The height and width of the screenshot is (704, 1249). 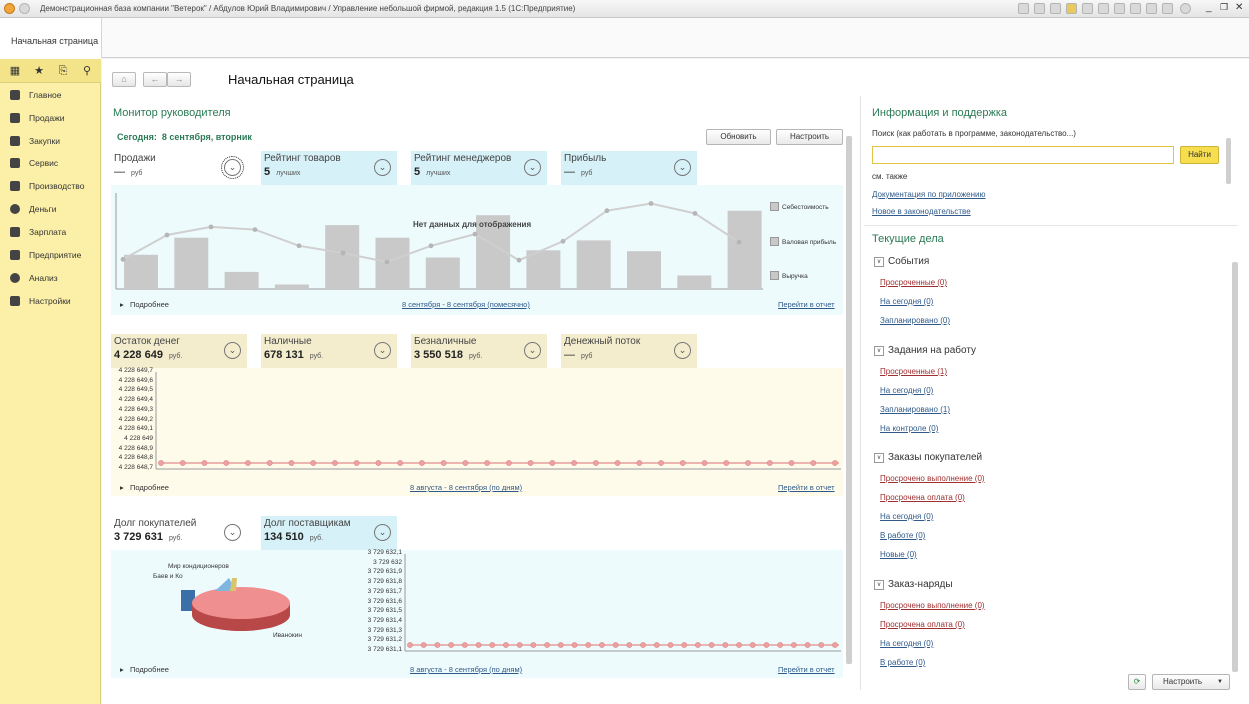 I want to click on tab-home: Начальная страница, so click(x=51, y=38).